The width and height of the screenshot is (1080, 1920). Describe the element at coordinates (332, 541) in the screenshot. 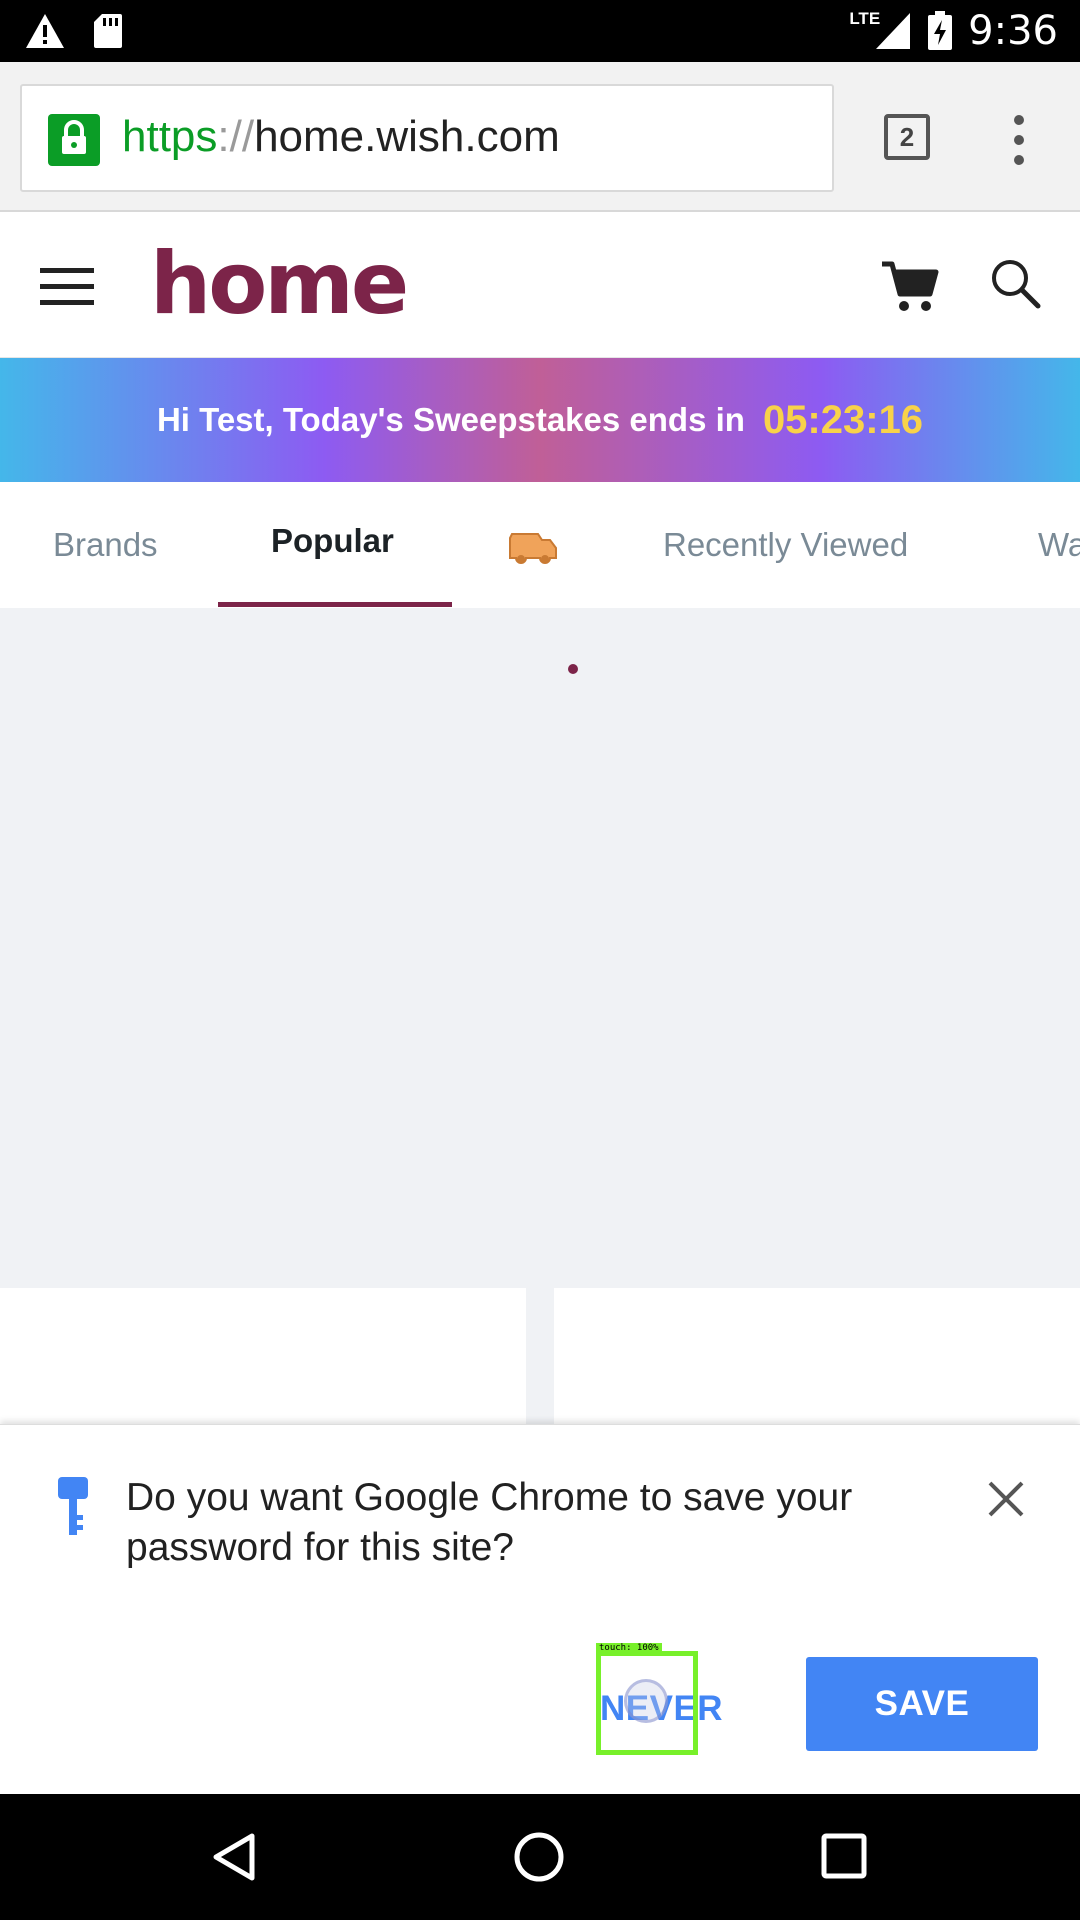

I see `tab-popular: Popular` at that location.